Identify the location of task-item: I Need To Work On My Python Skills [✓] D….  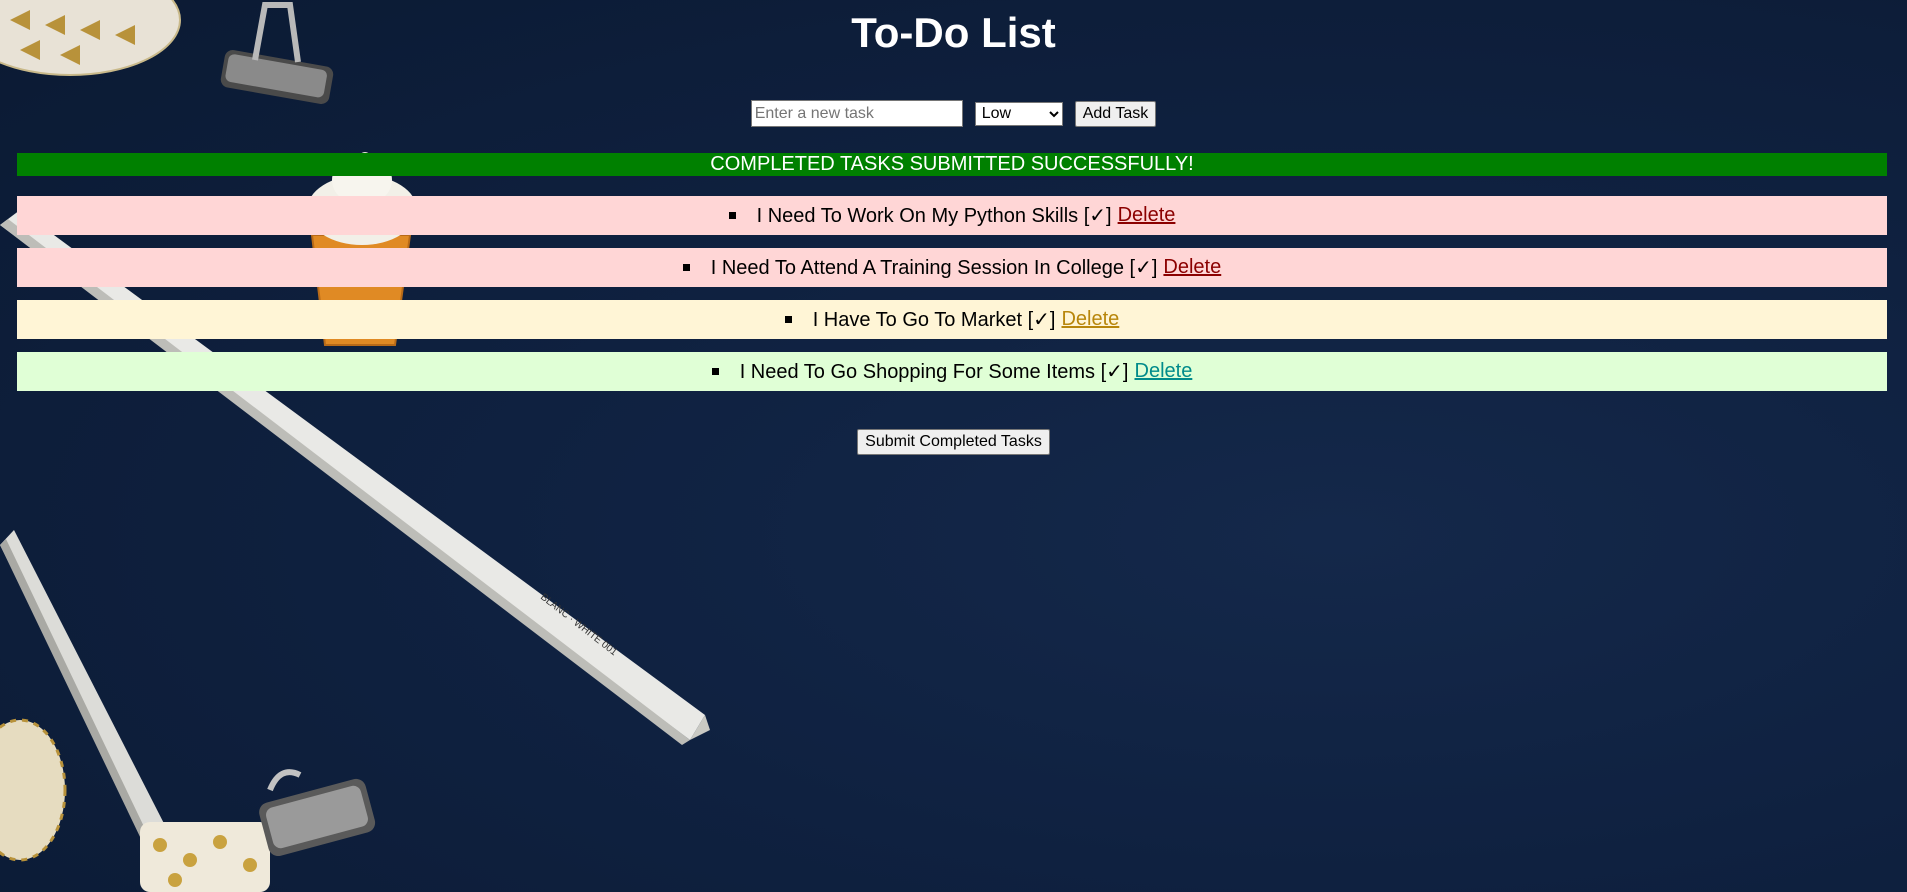
(952, 215).